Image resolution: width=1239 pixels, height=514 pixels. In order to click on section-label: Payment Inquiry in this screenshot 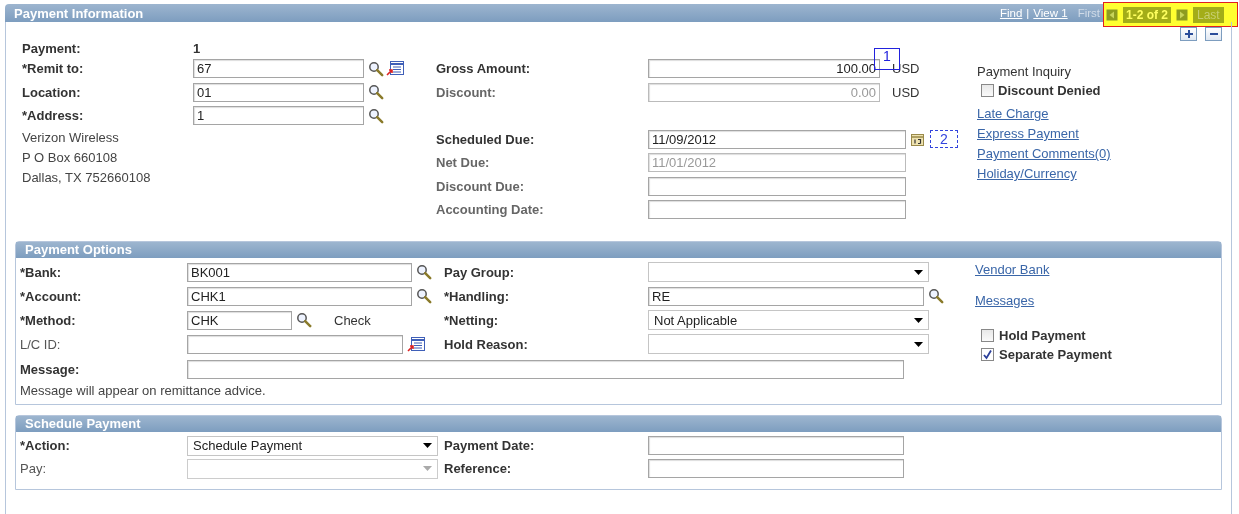, I will do `click(1024, 72)`.